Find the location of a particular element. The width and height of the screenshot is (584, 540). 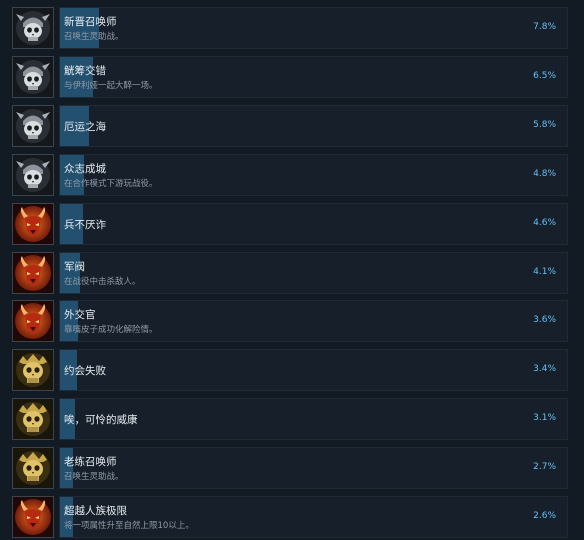

achievement-progress-bar: 厄运之海 5.8% is located at coordinates (313, 125).